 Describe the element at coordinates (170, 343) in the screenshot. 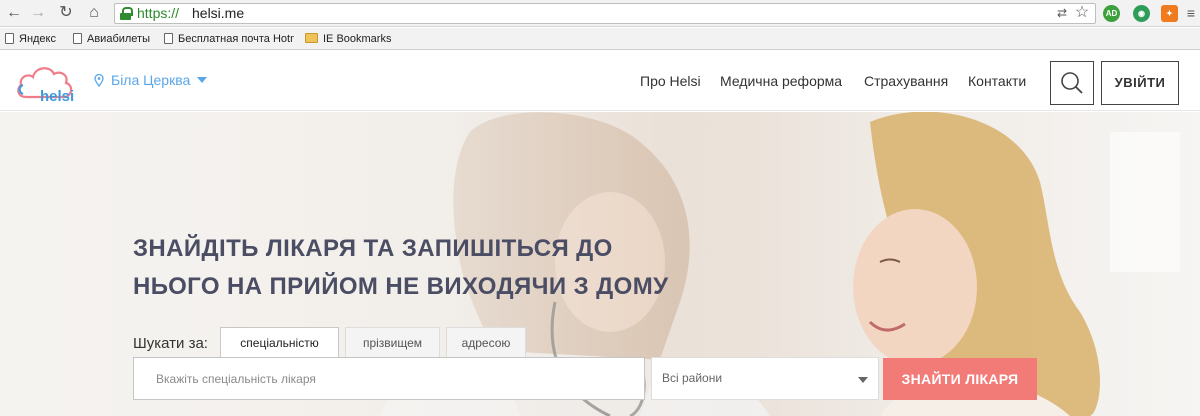

I see `search-by-label: Шукати за:` at that location.